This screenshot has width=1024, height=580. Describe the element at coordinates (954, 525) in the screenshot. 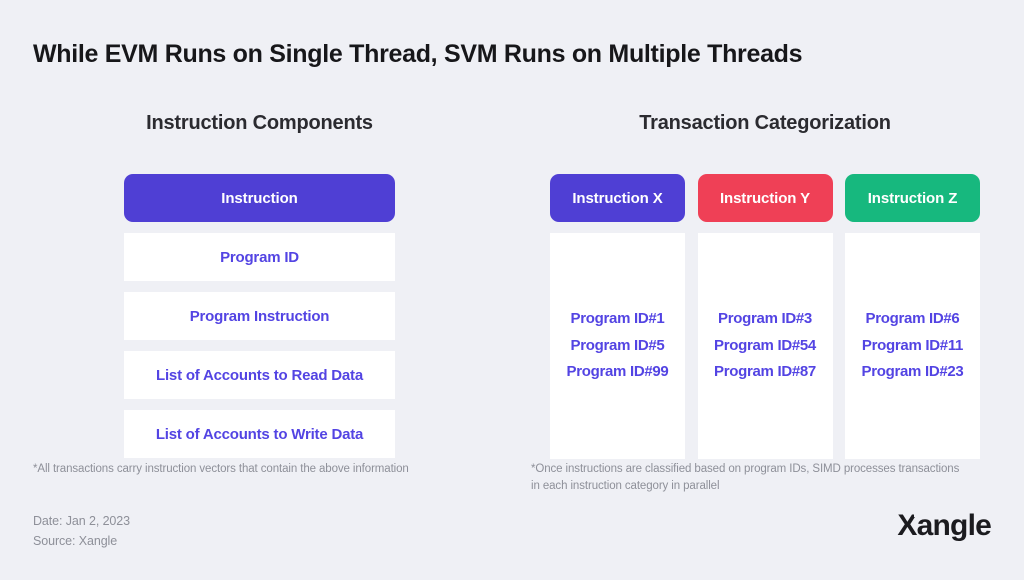

I see `logo-wordmark: angle` at that location.